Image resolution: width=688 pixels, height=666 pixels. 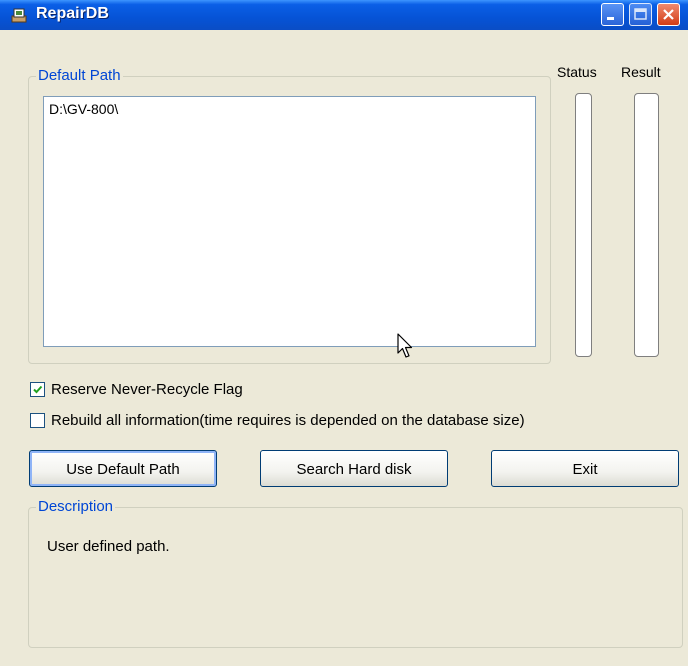 What do you see at coordinates (577, 72) in the screenshot?
I see `status-header: Status` at bounding box center [577, 72].